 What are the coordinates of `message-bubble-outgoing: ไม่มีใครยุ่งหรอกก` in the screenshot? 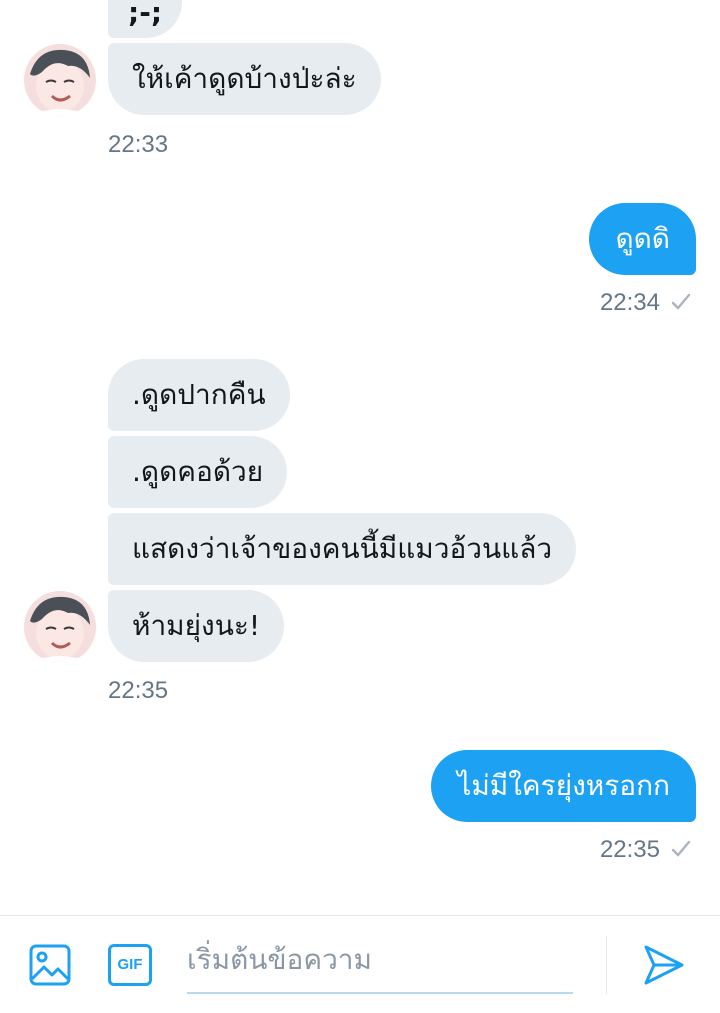 It's located at (563, 786).